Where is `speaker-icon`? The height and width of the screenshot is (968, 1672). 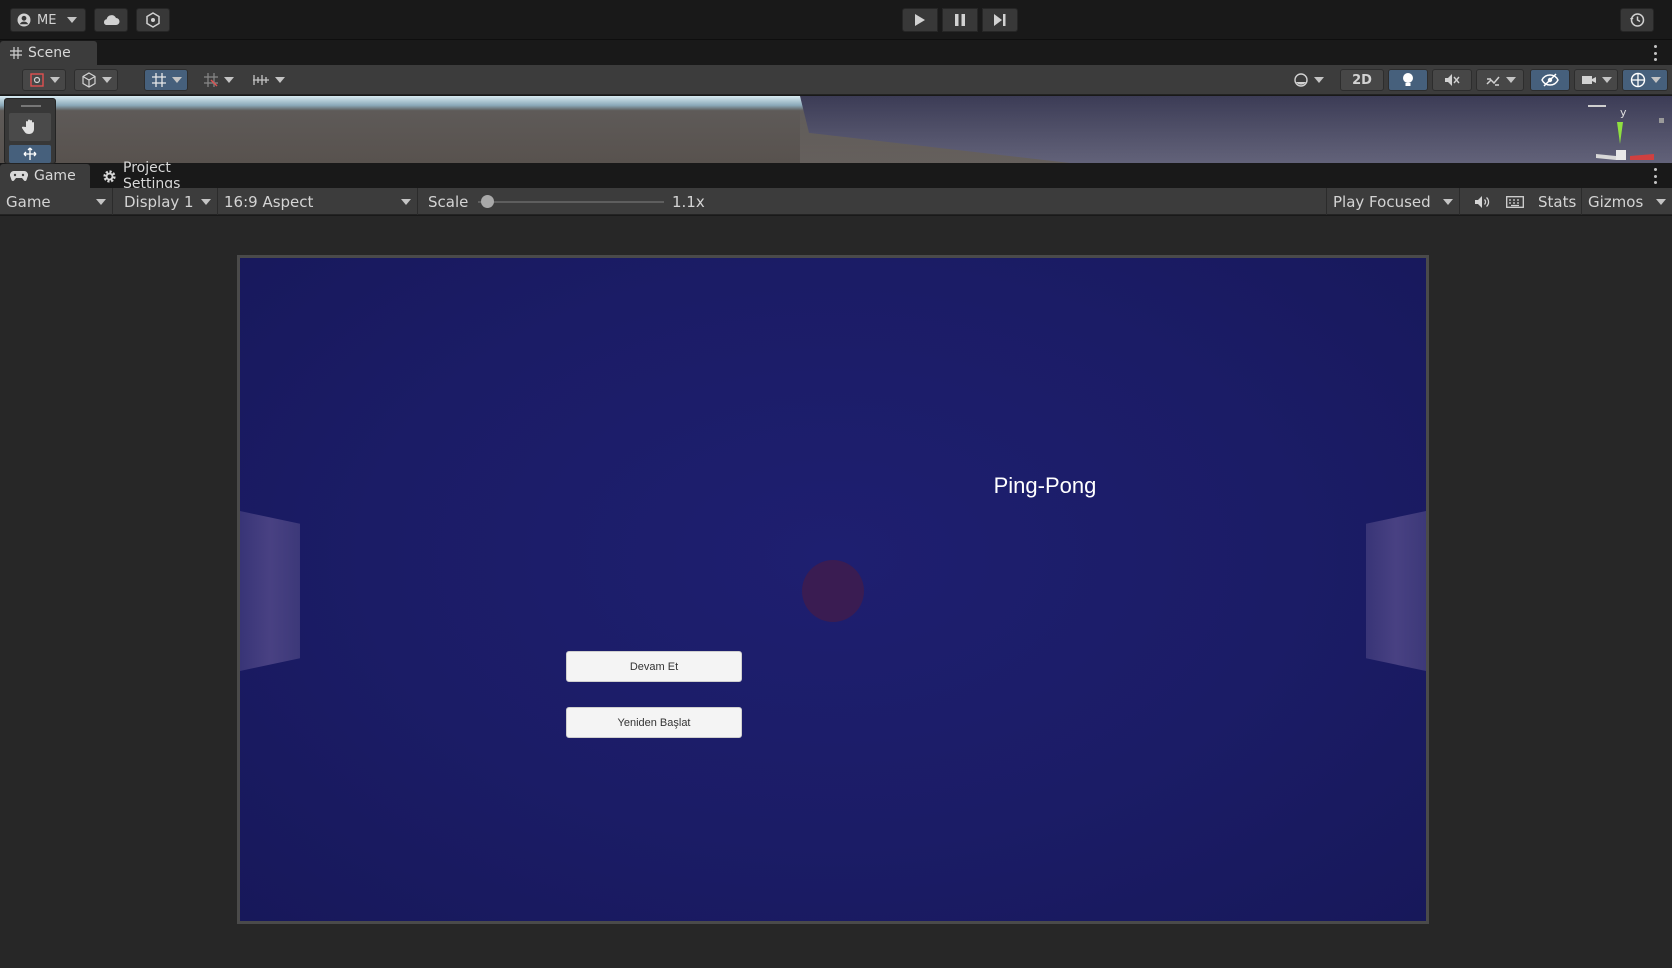
speaker-icon is located at coordinates (1482, 202).